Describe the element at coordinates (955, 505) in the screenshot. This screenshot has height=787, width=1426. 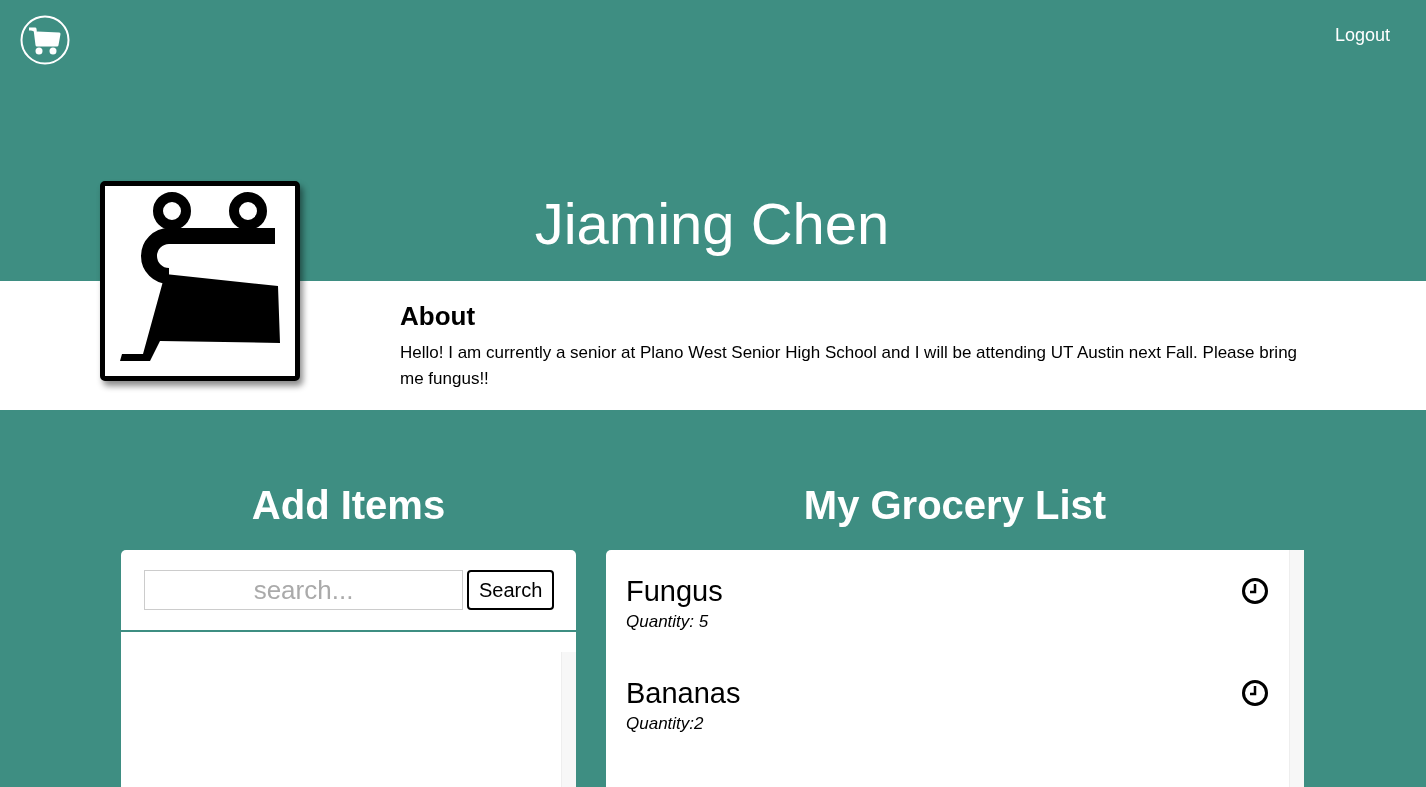
I see `section-title: My Grocery List` at that location.